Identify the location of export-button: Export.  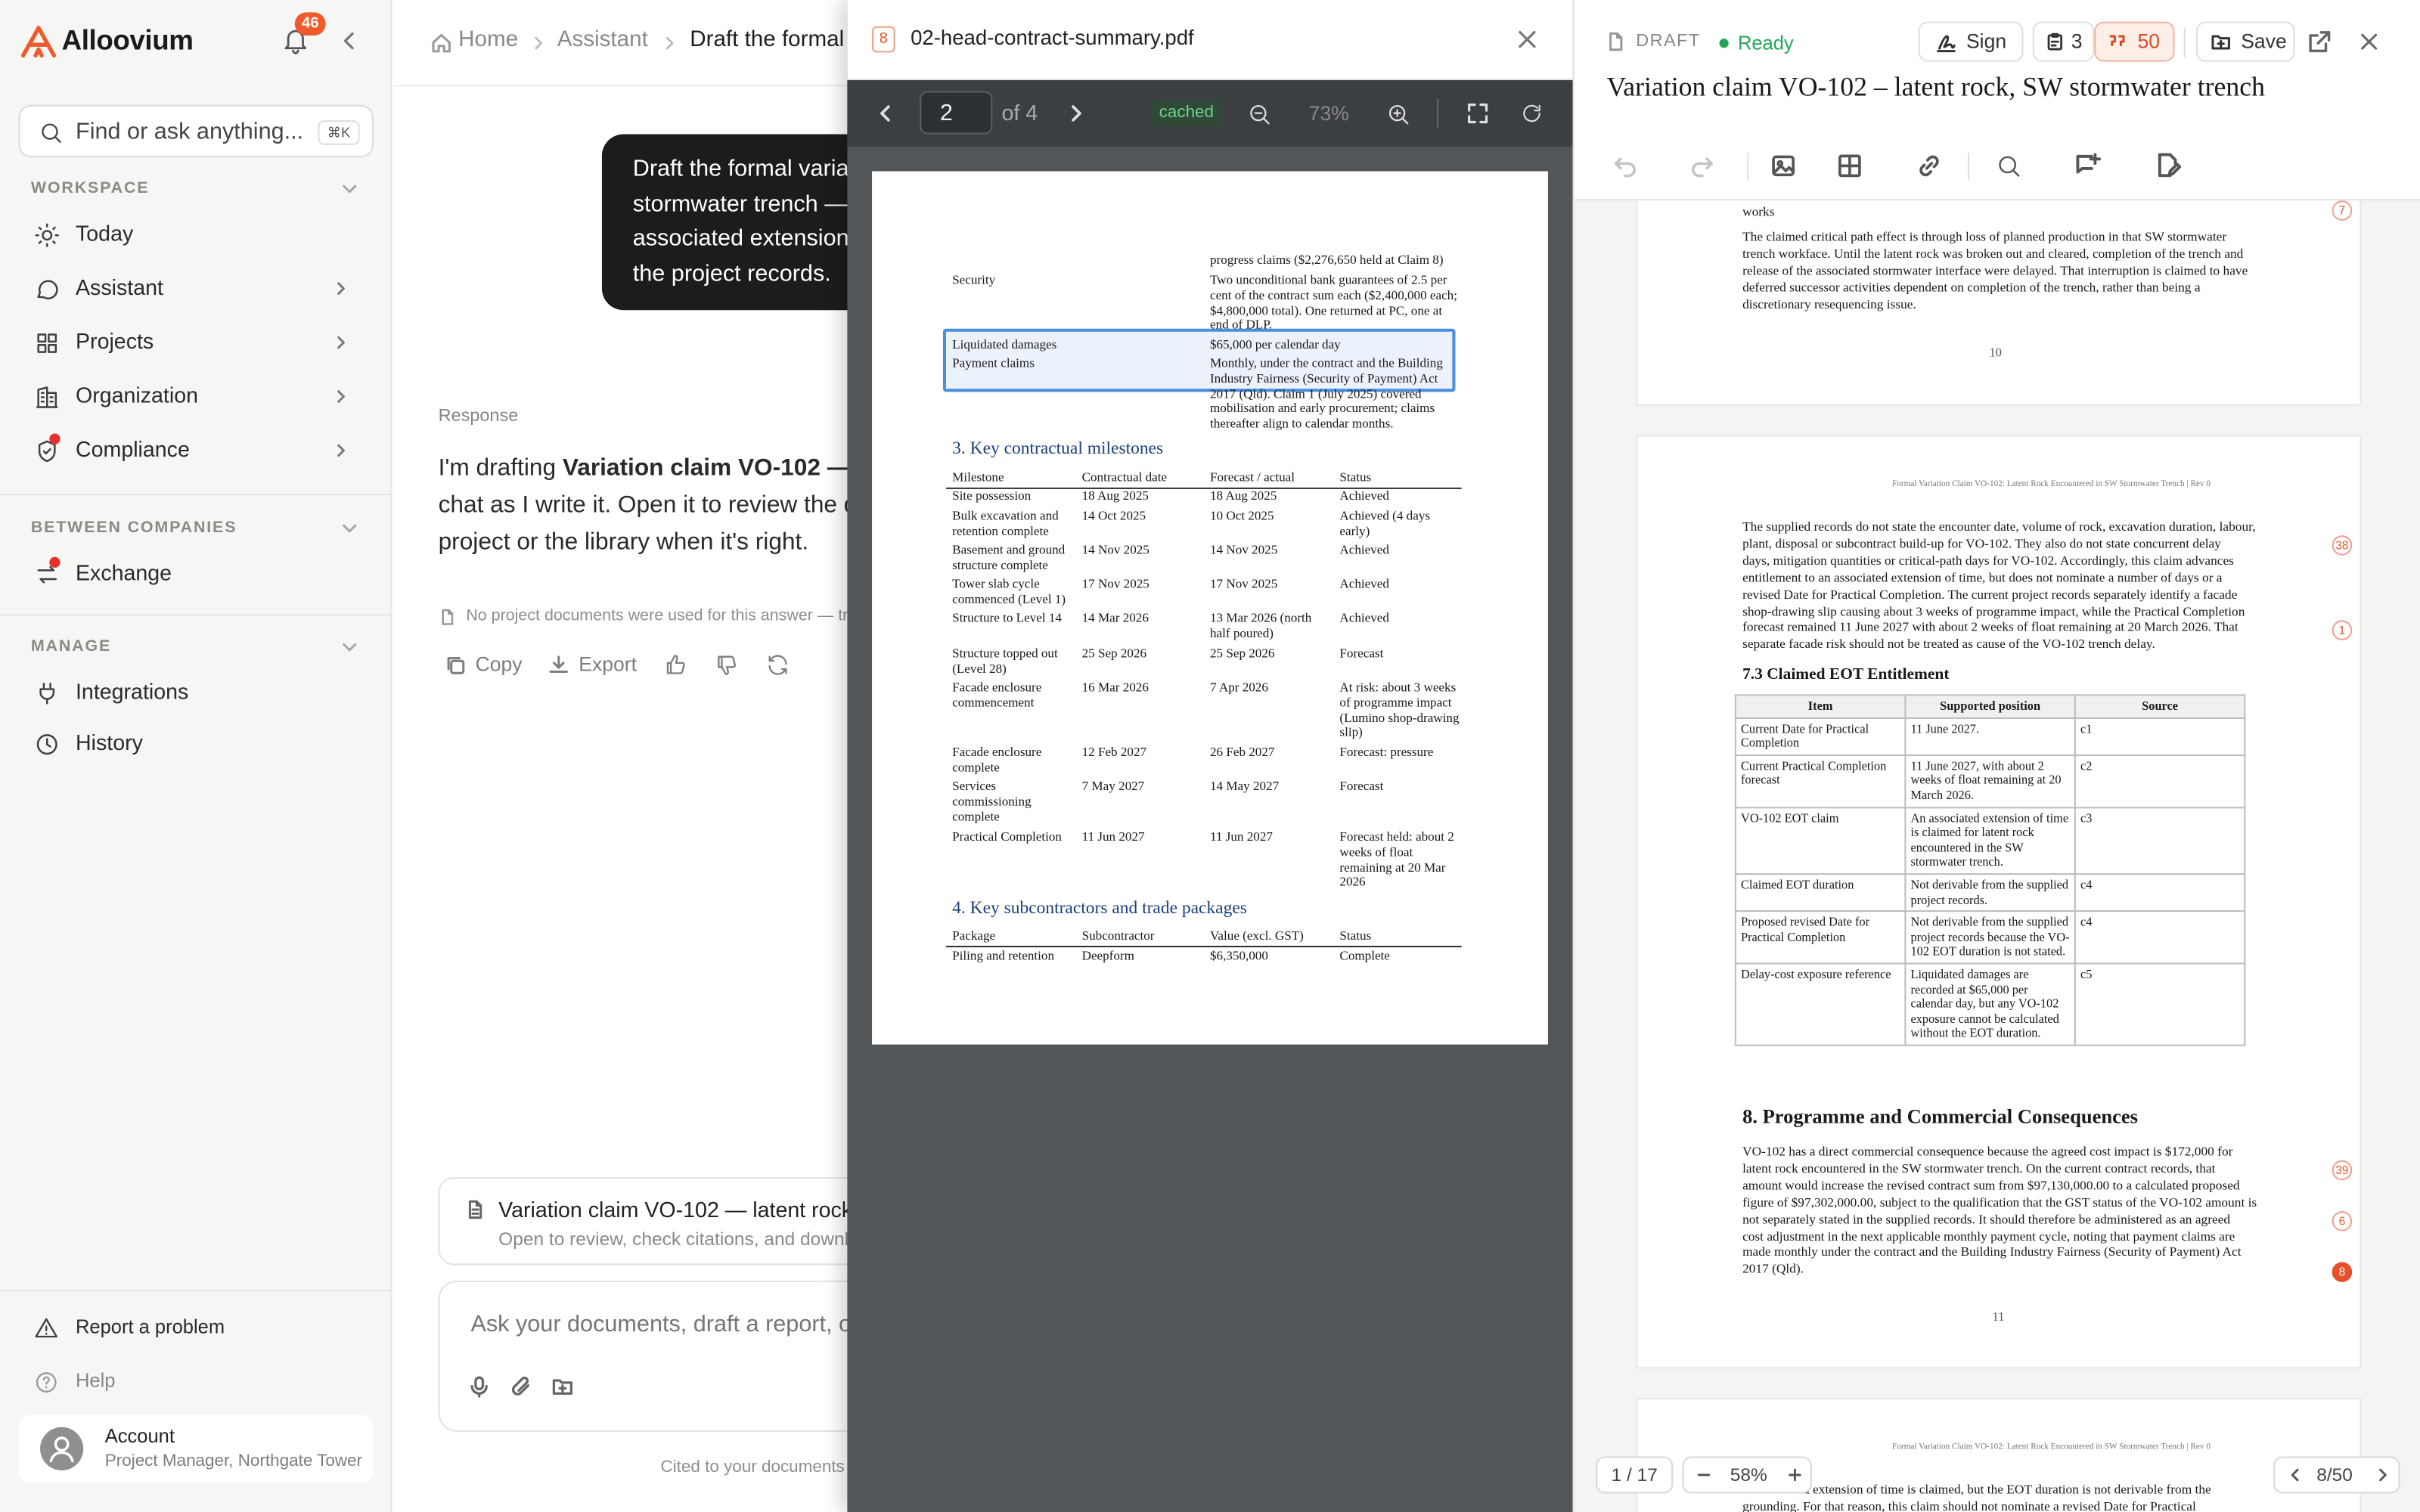
(596, 664).